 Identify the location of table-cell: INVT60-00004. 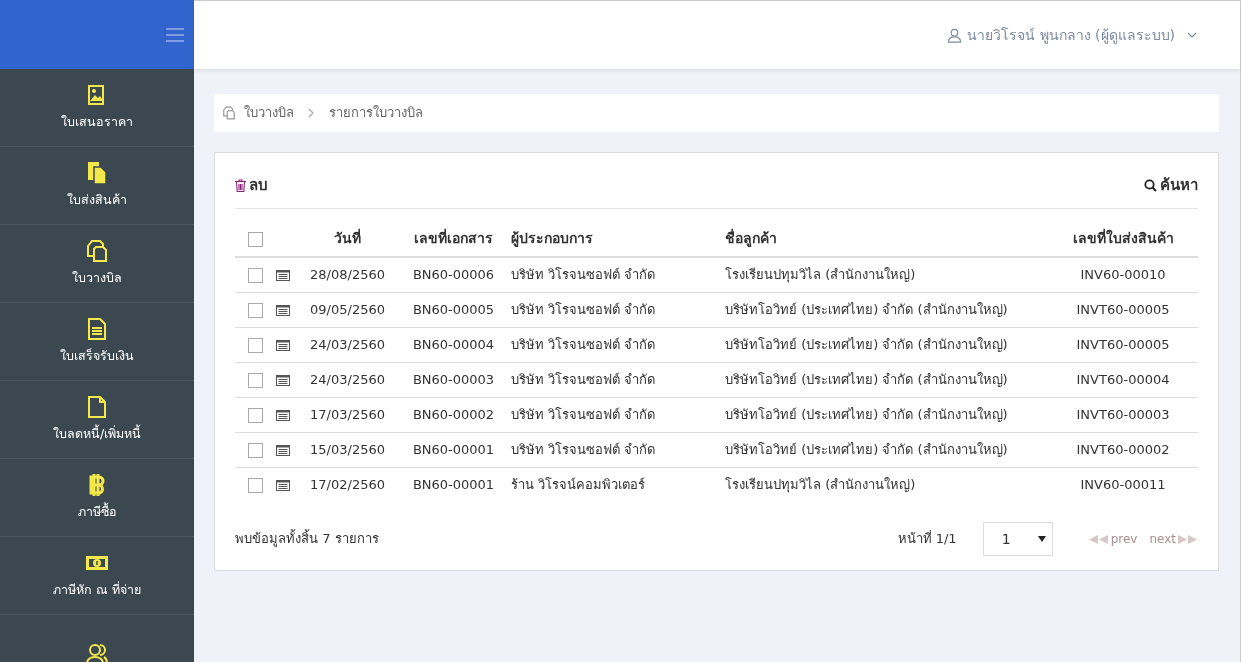
(1123, 379).